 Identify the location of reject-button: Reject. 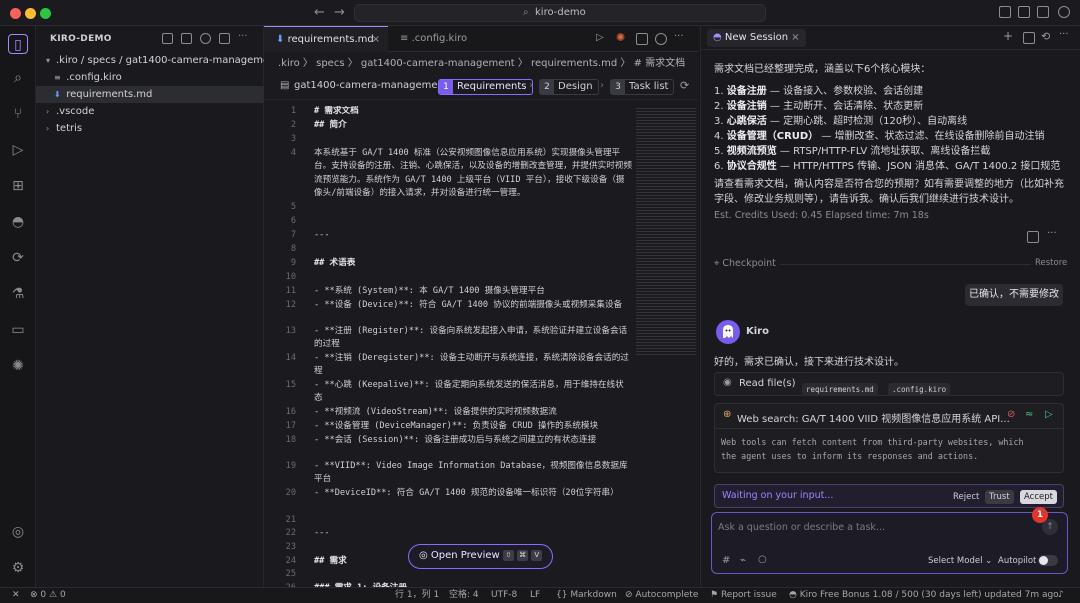
(966, 497).